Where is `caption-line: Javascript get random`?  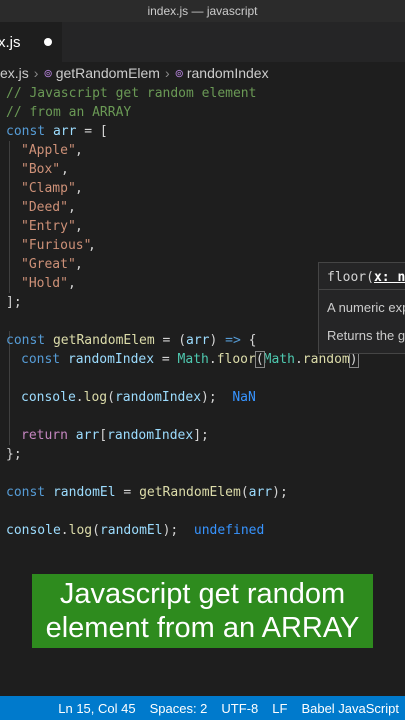 caption-line: Javascript get random is located at coordinates (202, 594).